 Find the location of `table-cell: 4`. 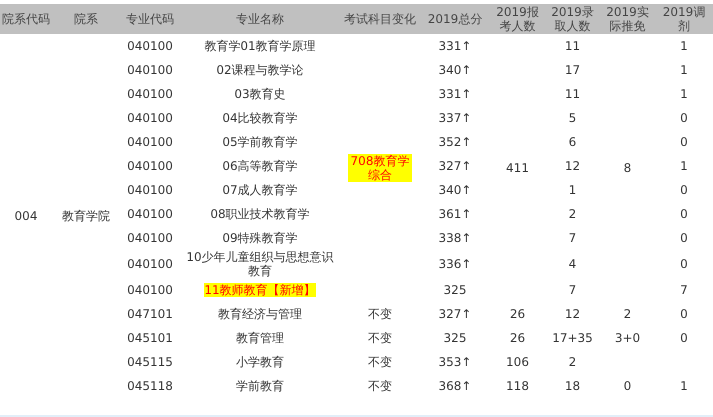

table-cell: 4 is located at coordinates (572, 264).